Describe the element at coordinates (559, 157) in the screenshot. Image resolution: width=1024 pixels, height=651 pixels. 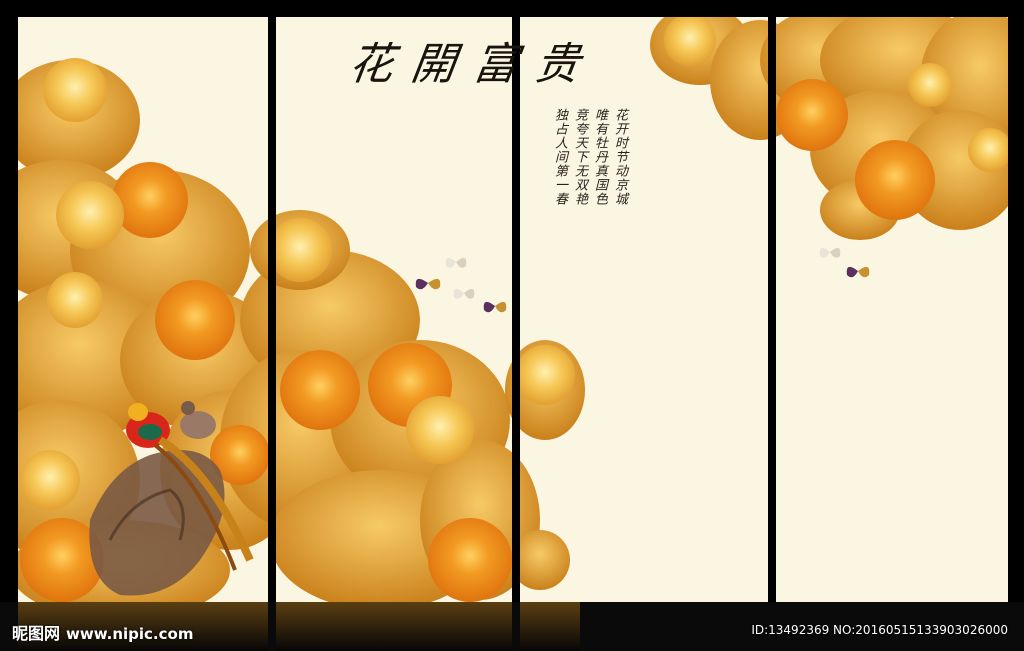
I see `poem-line: 独占人间第一春` at that location.